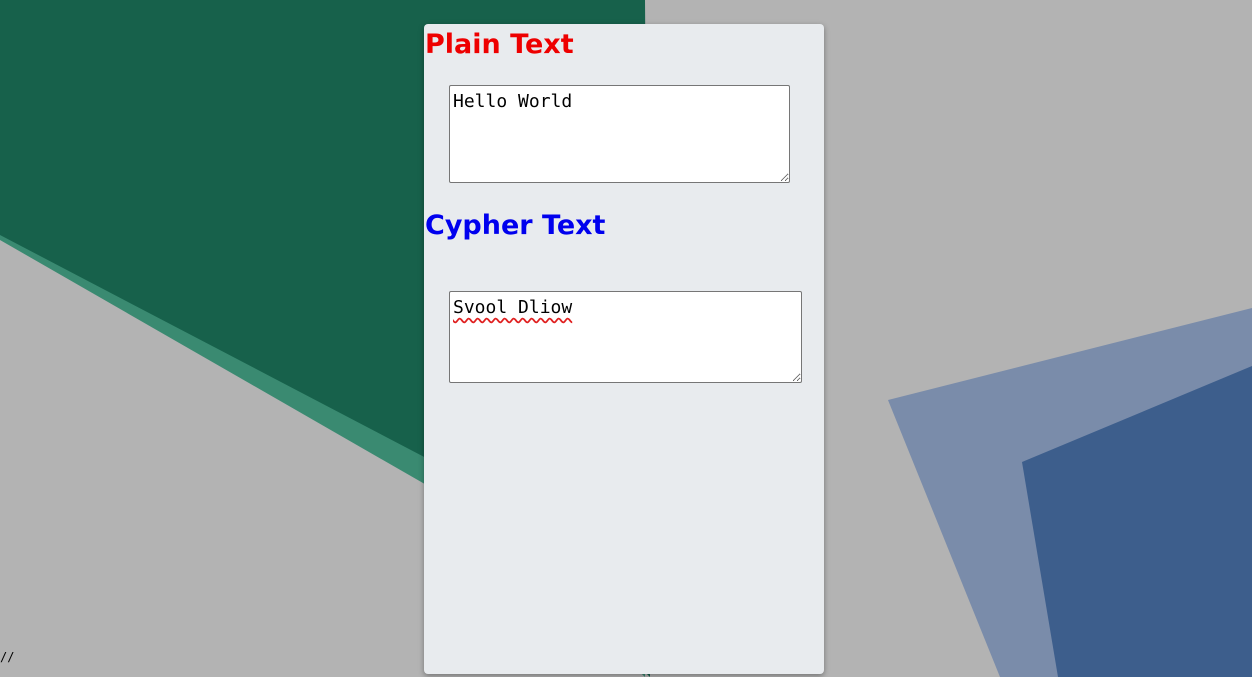 The height and width of the screenshot is (677, 1252). What do you see at coordinates (515, 225) in the screenshot?
I see `cypher-text-heading: Cypher Text` at bounding box center [515, 225].